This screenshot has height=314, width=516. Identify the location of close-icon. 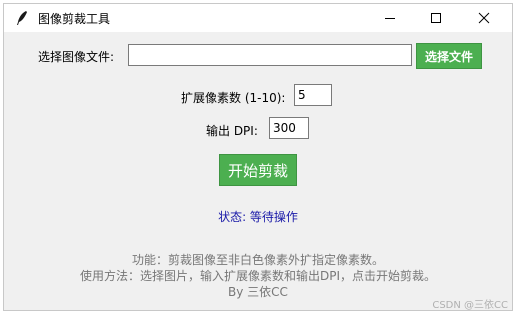
(484, 18).